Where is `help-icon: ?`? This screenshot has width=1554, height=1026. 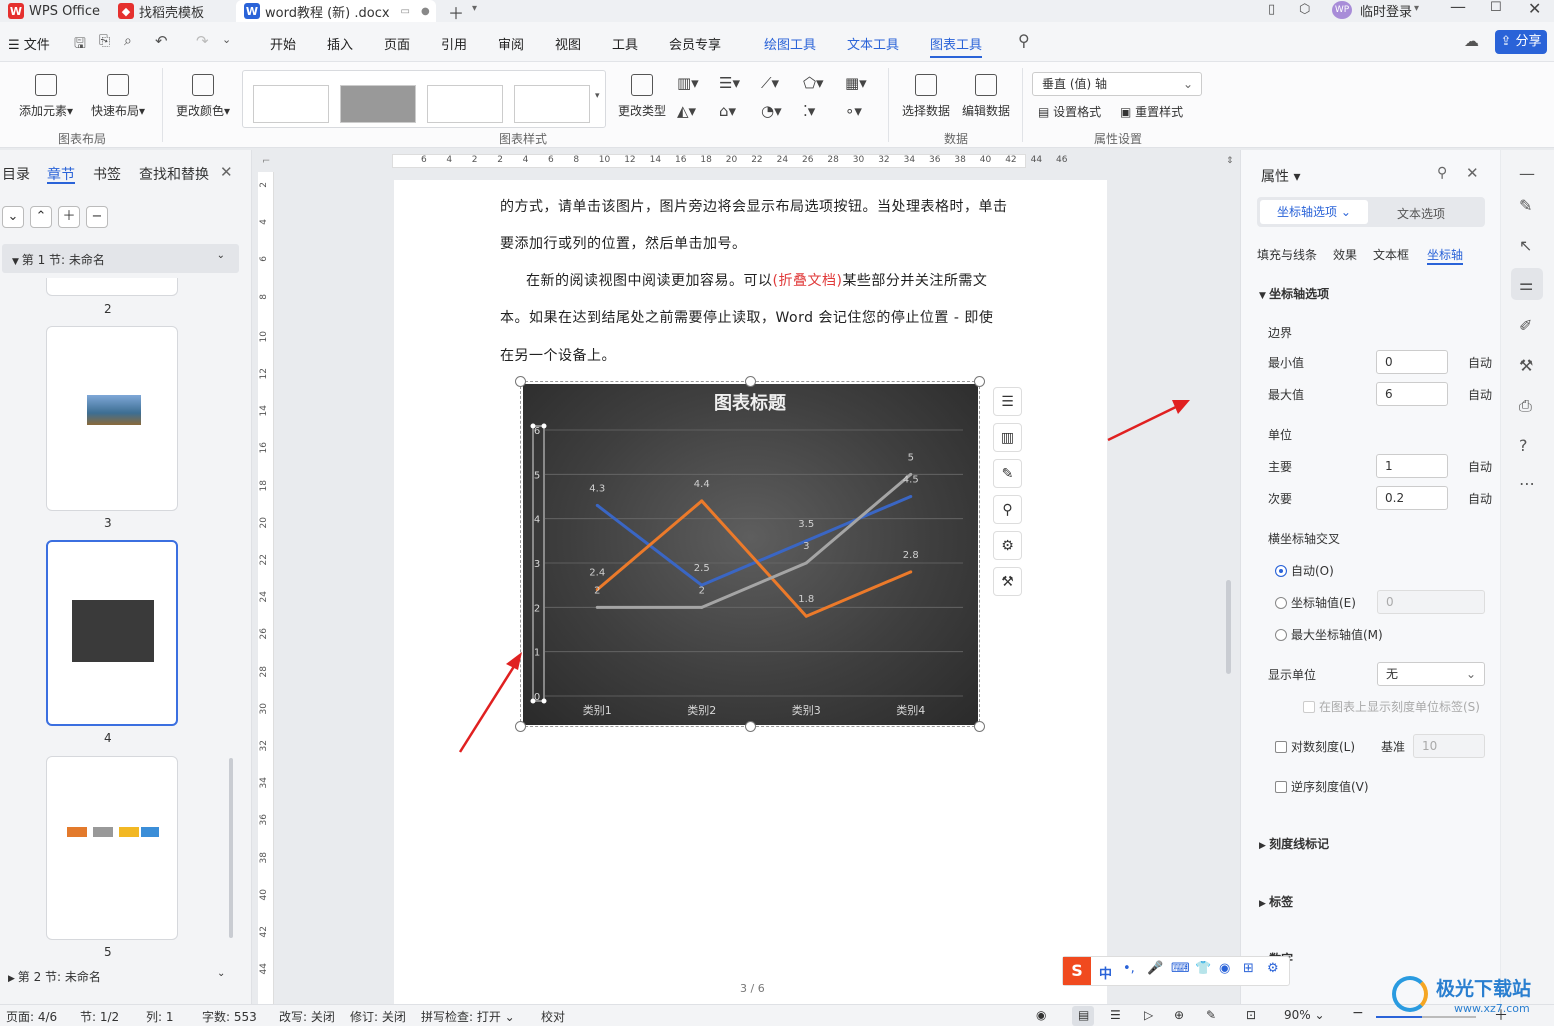
help-icon: ? is located at coordinates (1523, 445).